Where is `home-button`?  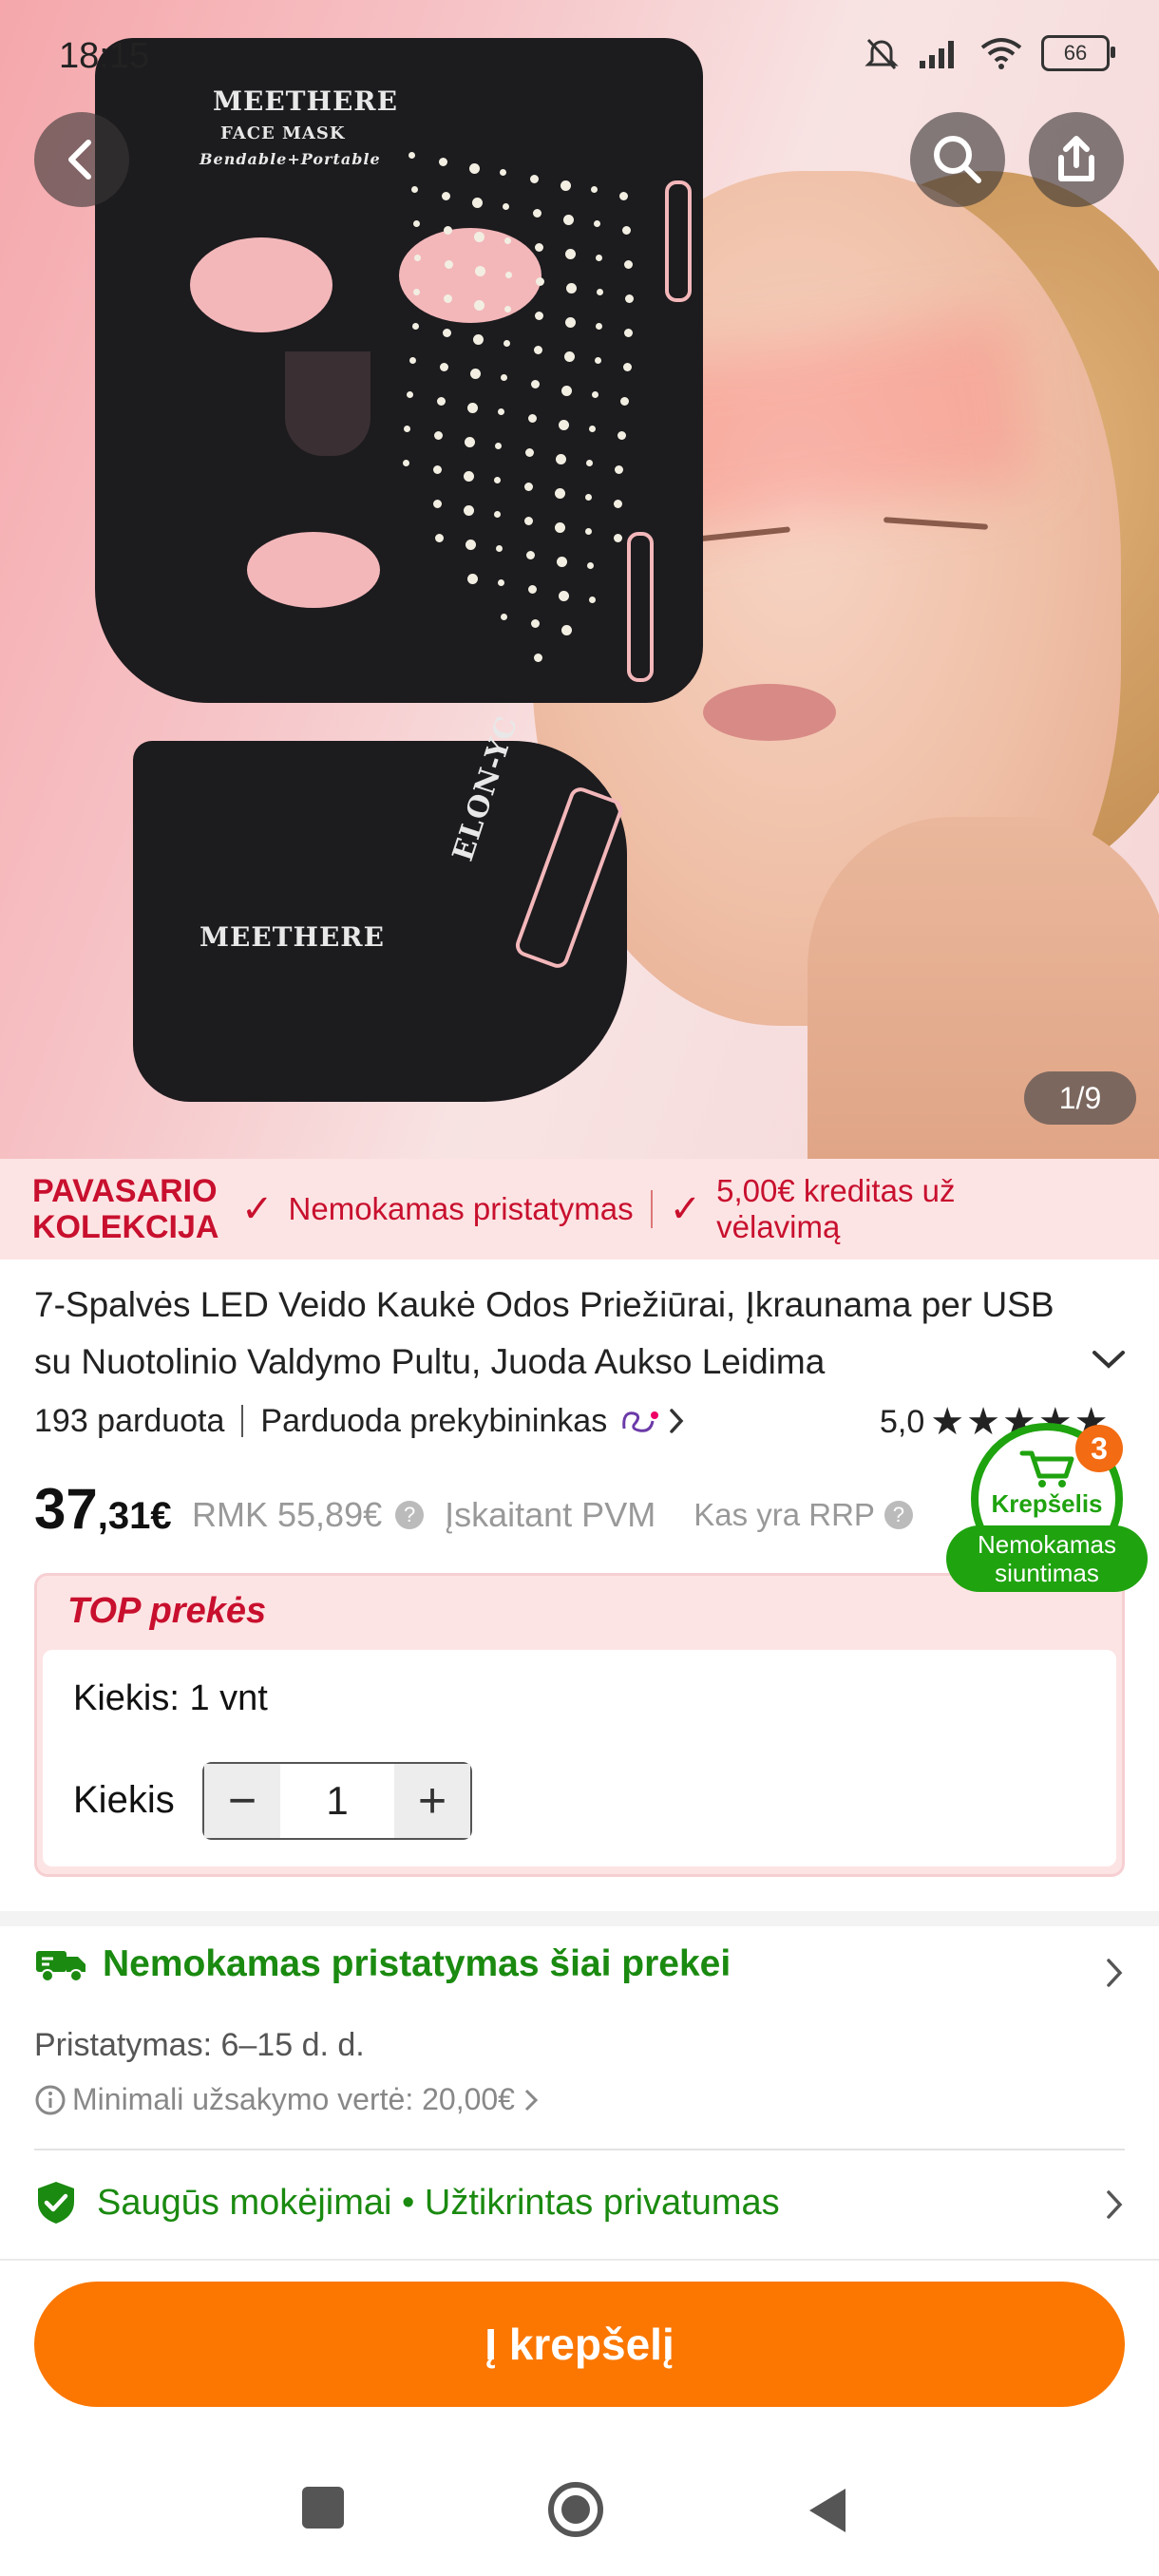
home-button is located at coordinates (575, 2509).